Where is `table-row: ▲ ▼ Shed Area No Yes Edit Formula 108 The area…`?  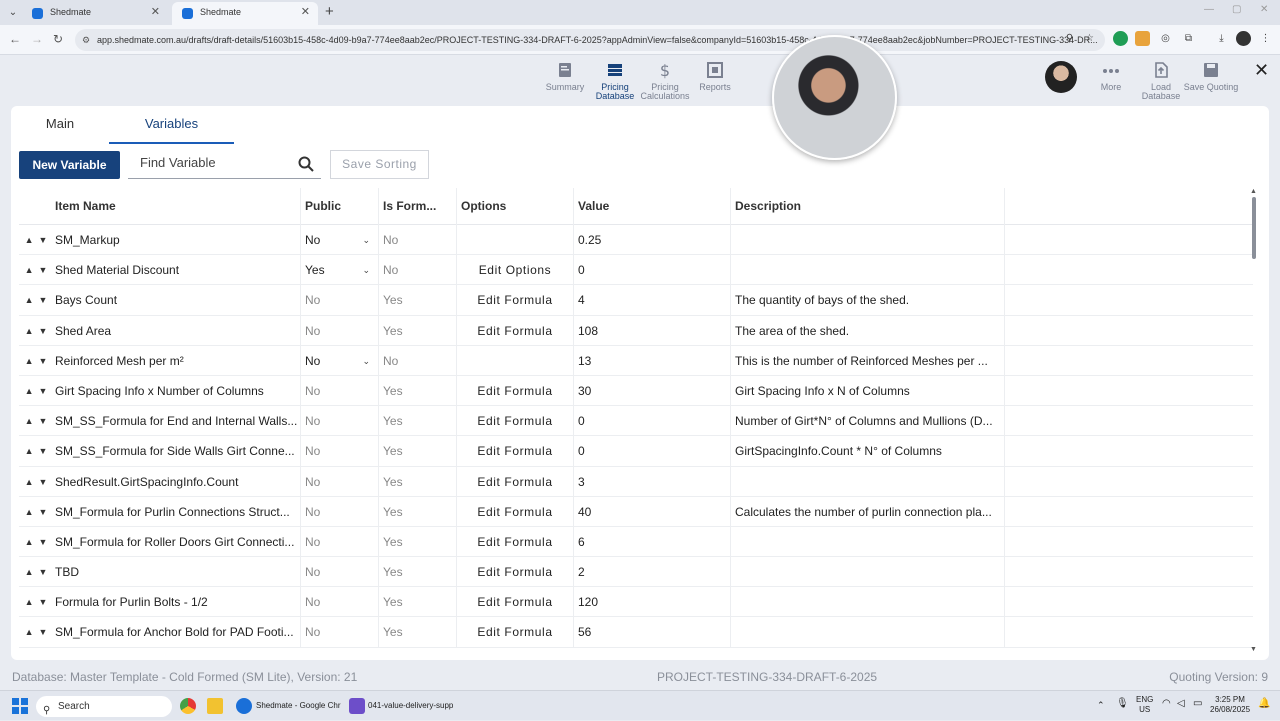
table-row: ▲ ▼ Shed Area No Yes Edit Formula 108 The area… is located at coordinates (636, 330).